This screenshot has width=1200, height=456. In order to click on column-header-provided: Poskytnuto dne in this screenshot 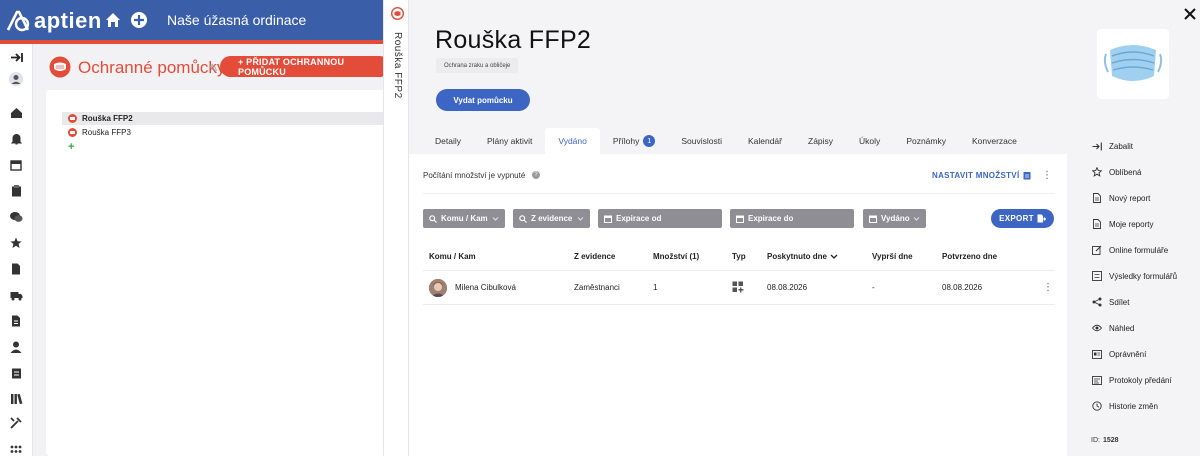, I will do `click(802, 256)`.